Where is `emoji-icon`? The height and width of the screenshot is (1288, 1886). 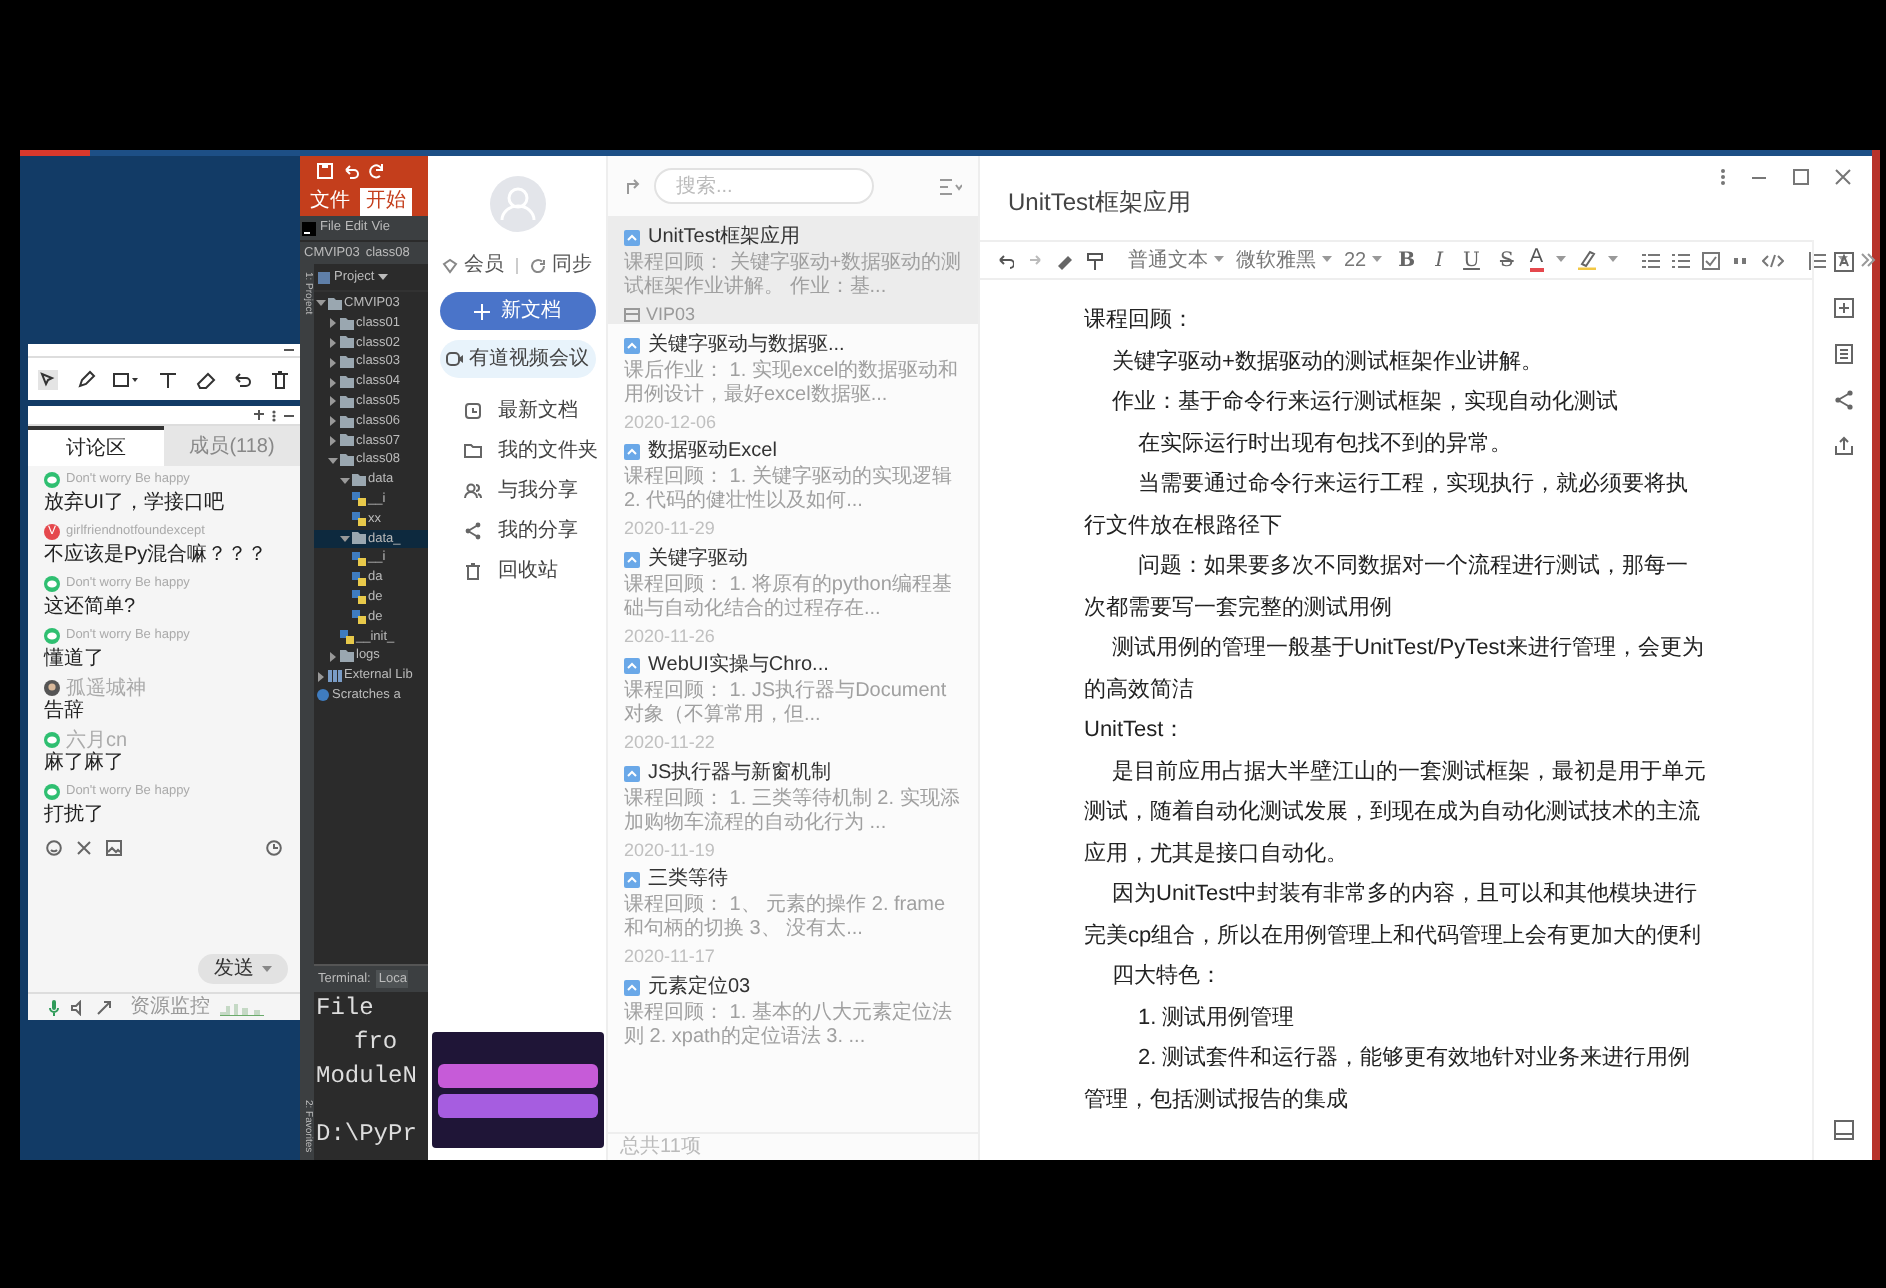
emoji-icon is located at coordinates (54, 848).